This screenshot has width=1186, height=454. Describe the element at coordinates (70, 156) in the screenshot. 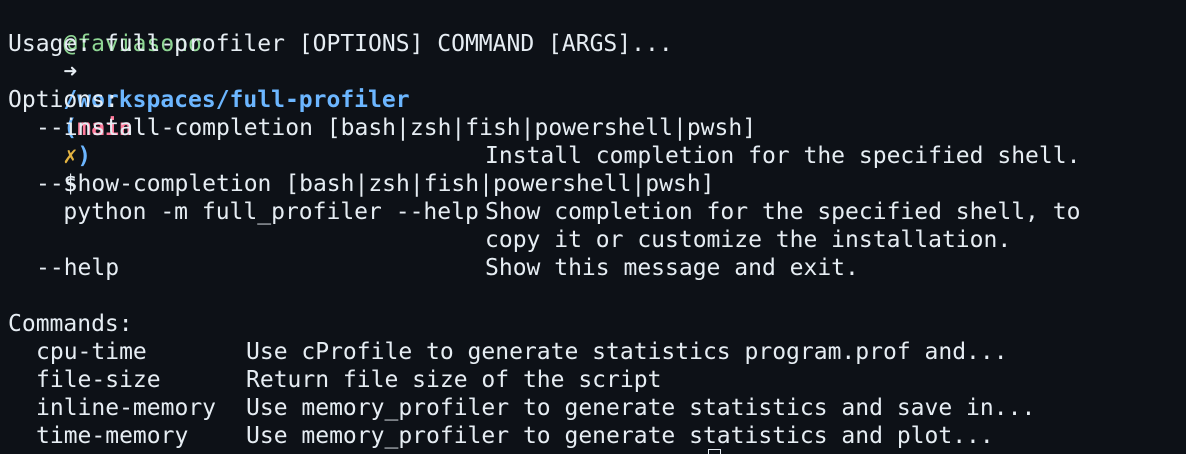

I see `prompt-dirty-icon: ✗` at that location.